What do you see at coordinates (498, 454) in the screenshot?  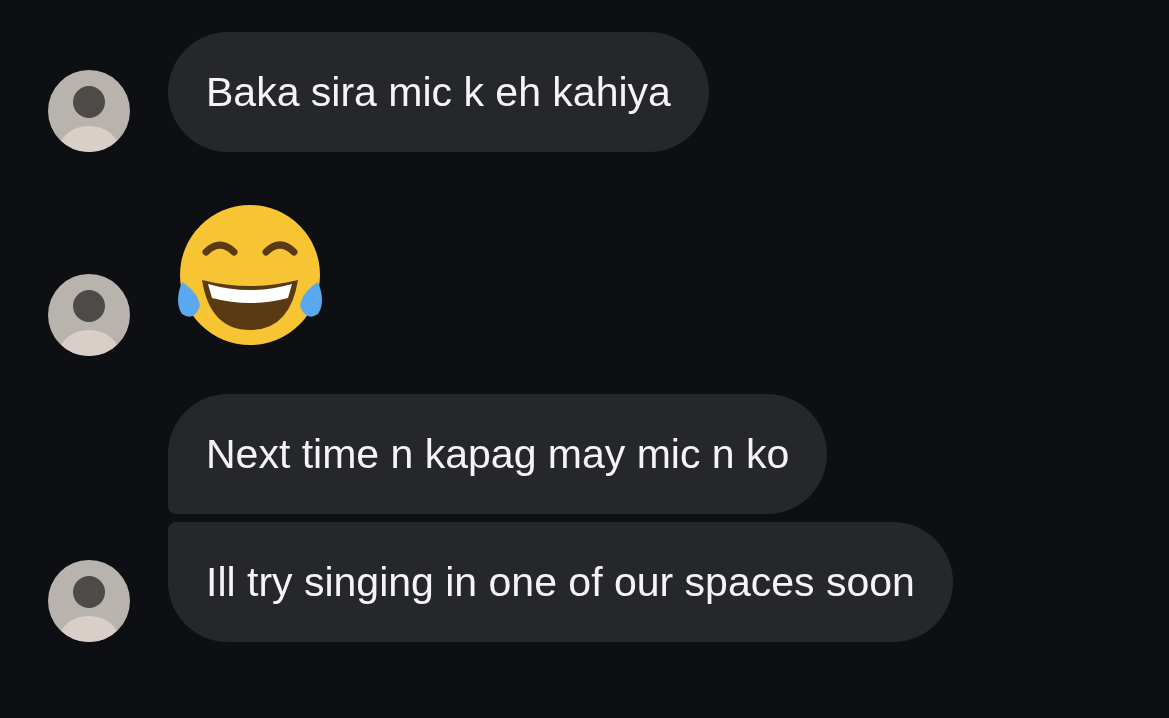 I see `message-bubble: Next time n kapag may mic n ko` at bounding box center [498, 454].